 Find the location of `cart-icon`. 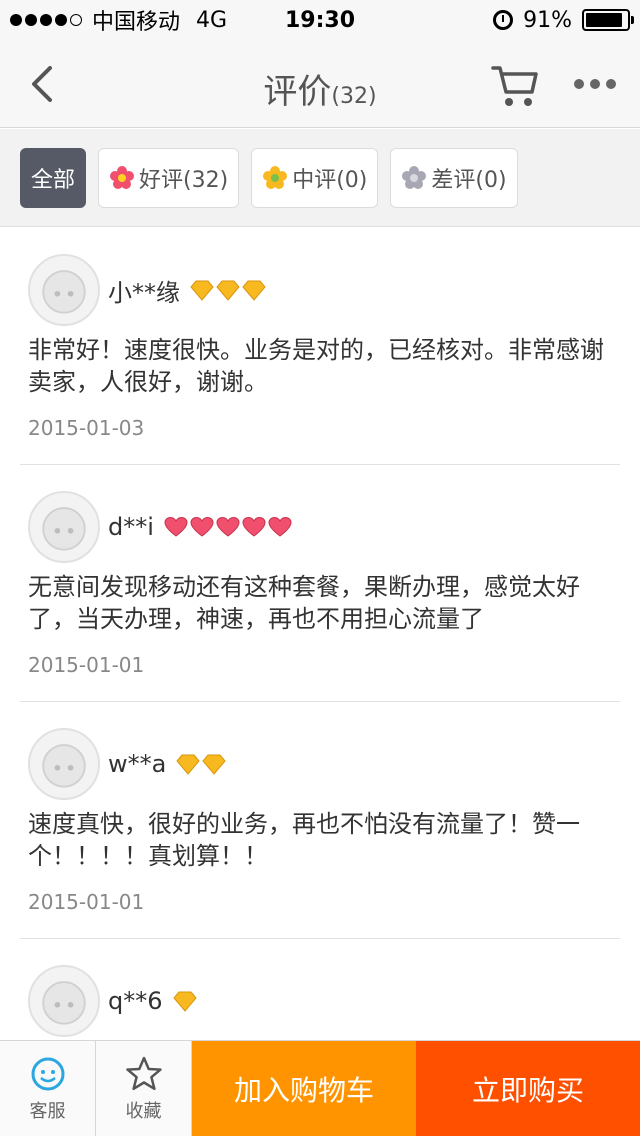

cart-icon is located at coordinates (514, 86).